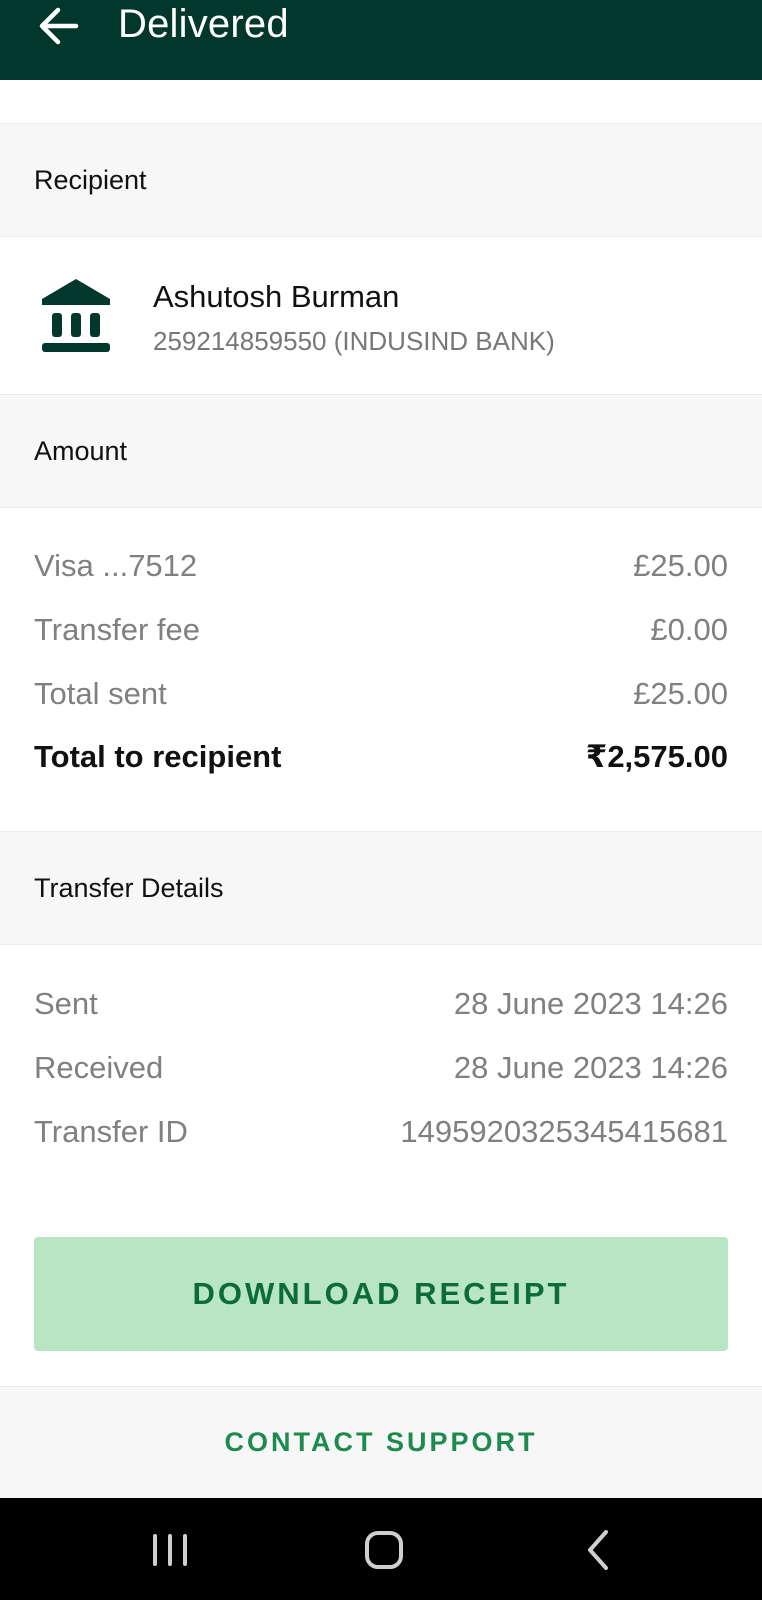 This screenshot has width=762, height=1600. What do you see at coordinates (381, 630) in the screenshot?
I see `amount-row-fee: Transfer fee £0.00` at bounding box center [381, 630].